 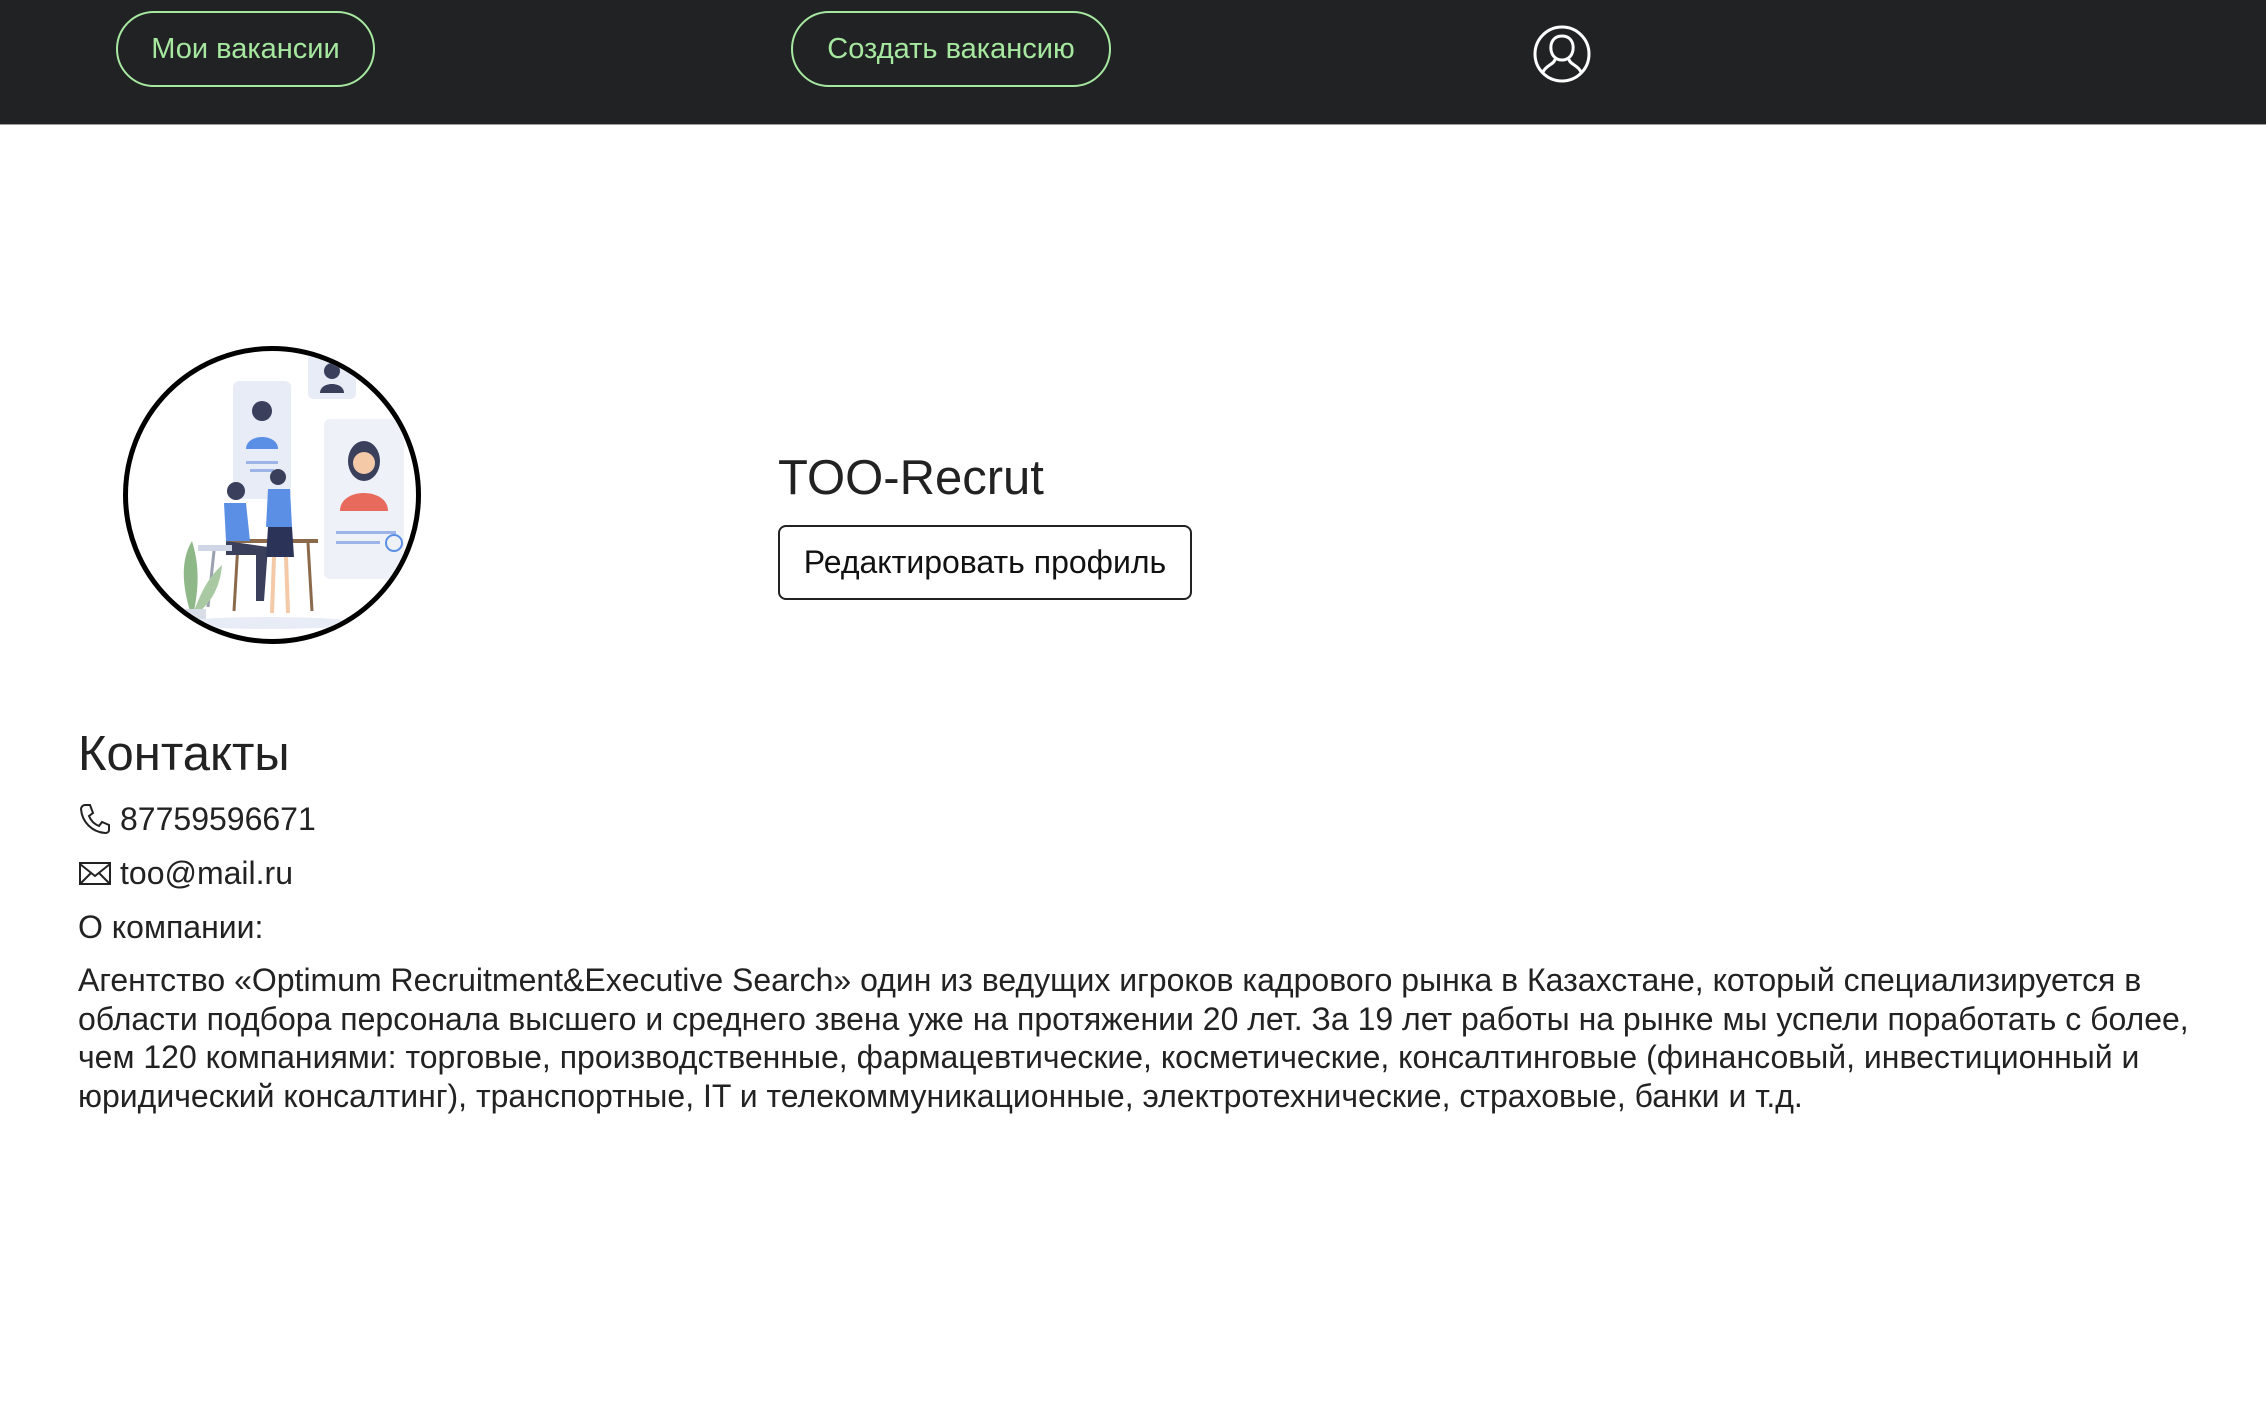 What do you see at coordinates (184, 754) in the screenshot?
I see `contacts-heading: Контакты` at bounding box center [184, 754].